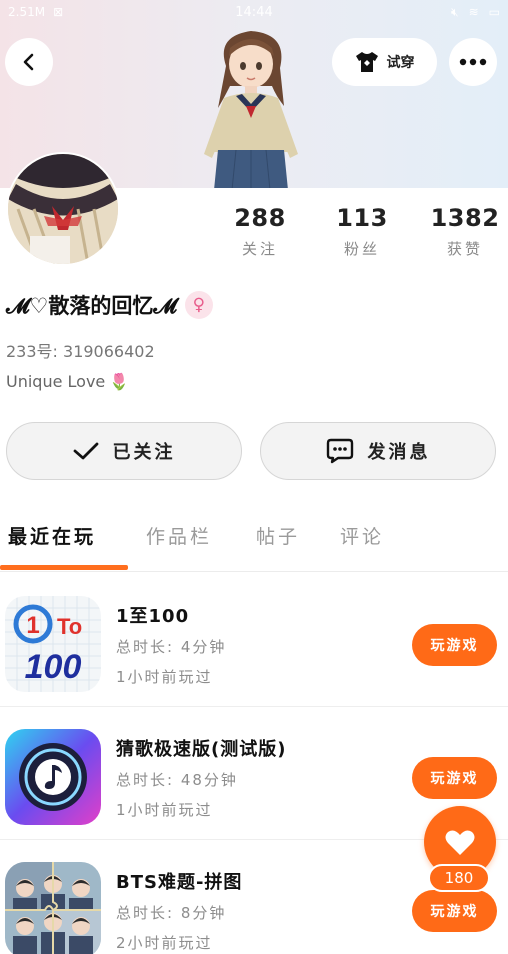 The image size is (508, 954). I want to click on more-dots-icon, so click(473, 62).